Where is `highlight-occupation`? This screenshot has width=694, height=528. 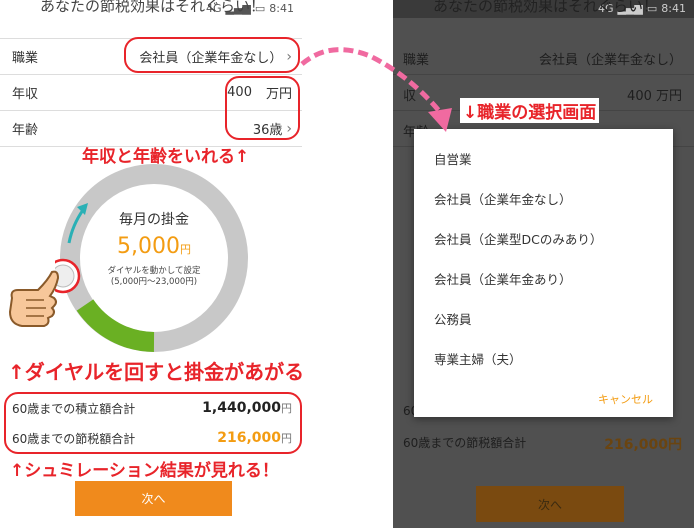
highlight-occupation is located at coordinates (212, 55).